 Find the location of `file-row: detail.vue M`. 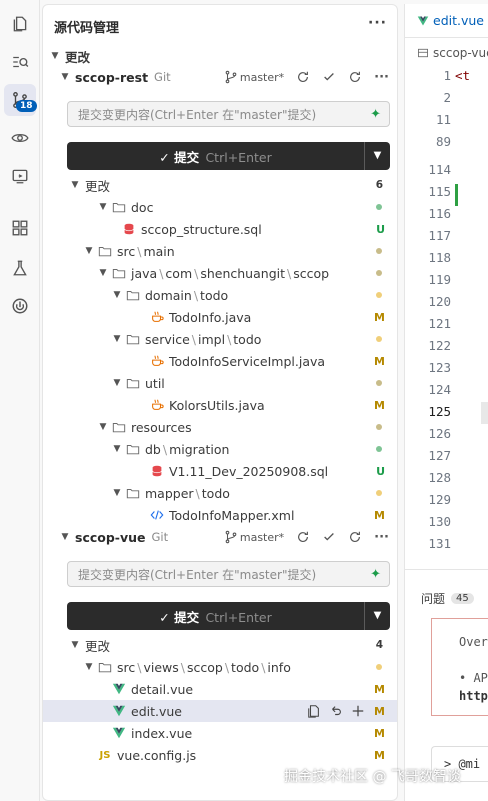

file-row: detail.vue M is located at coordinates (220, 689).